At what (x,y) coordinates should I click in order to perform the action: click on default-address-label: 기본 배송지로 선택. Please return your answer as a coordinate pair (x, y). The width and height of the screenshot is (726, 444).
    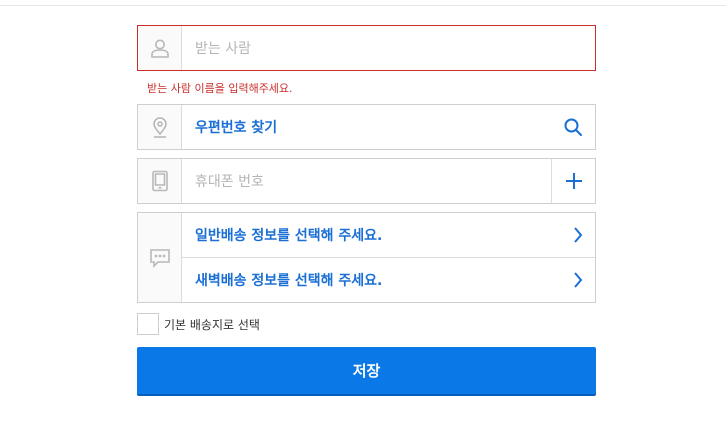
    Looking at the image, I should click on (212, 324).